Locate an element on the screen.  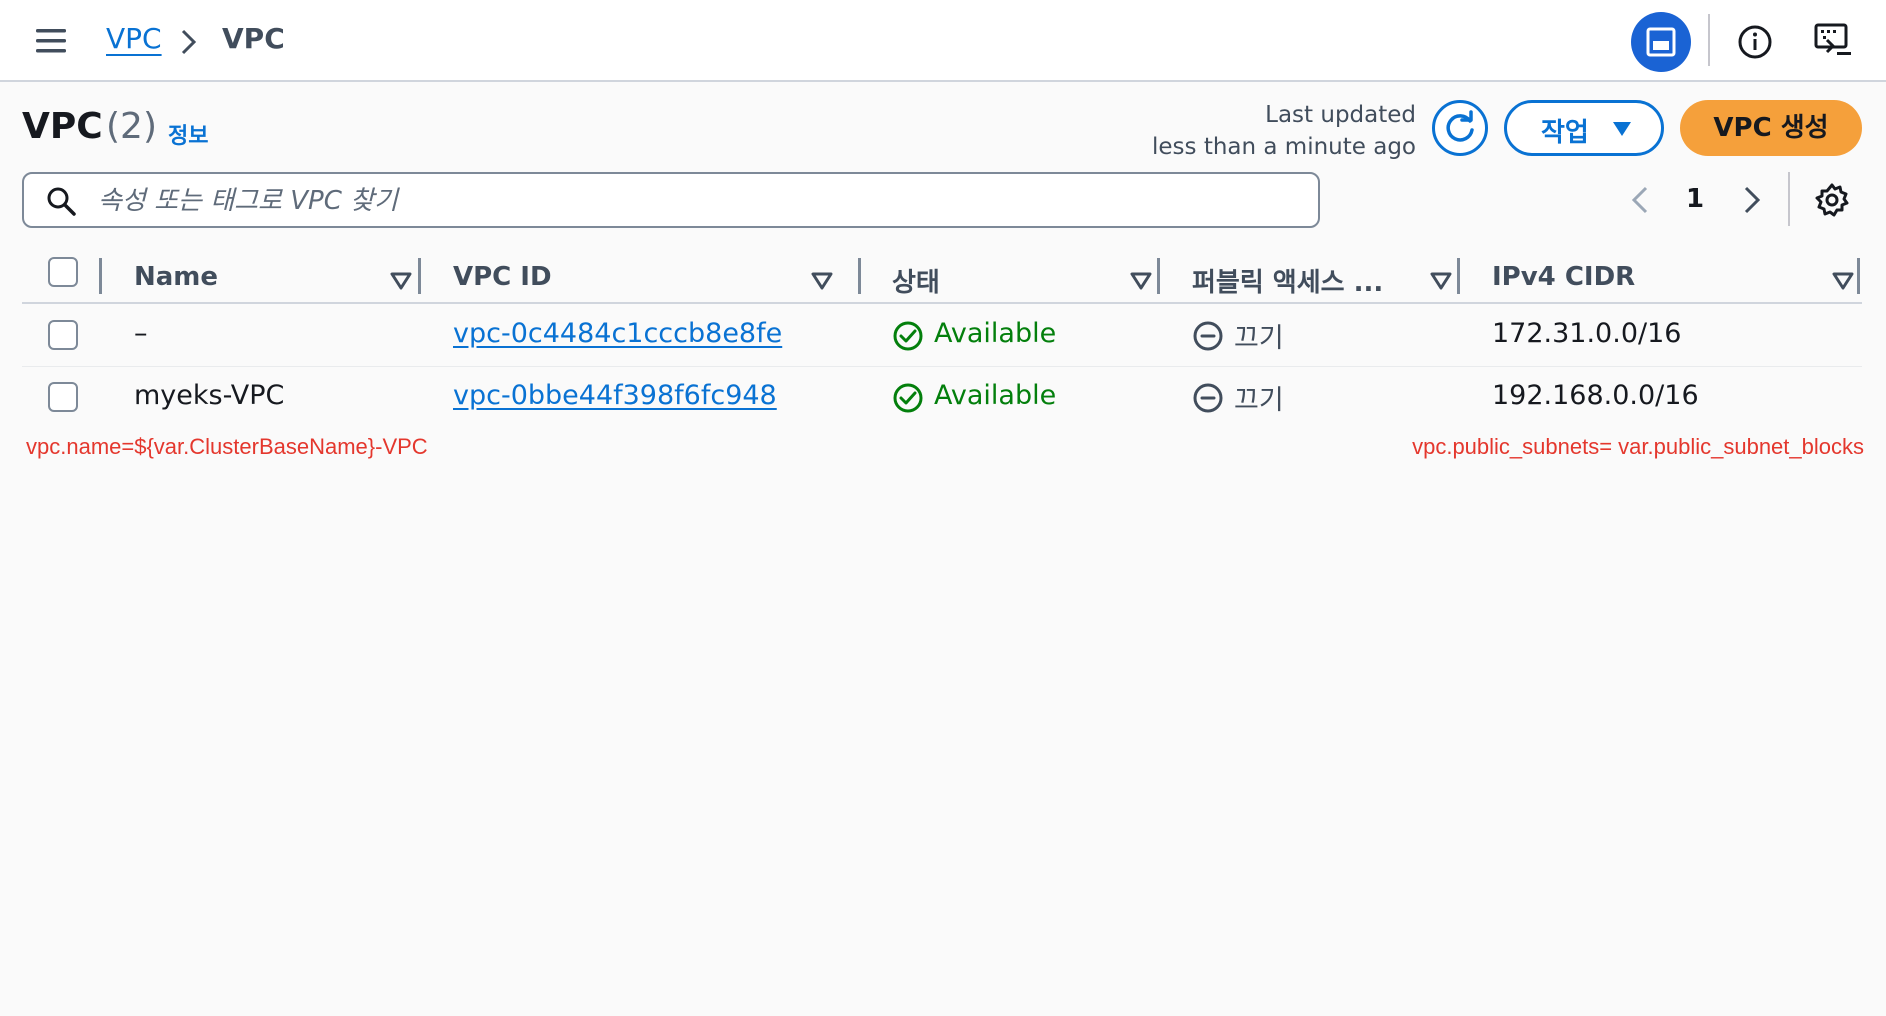
breadcrumb-current: VPC is located at coordinates (253, 38).